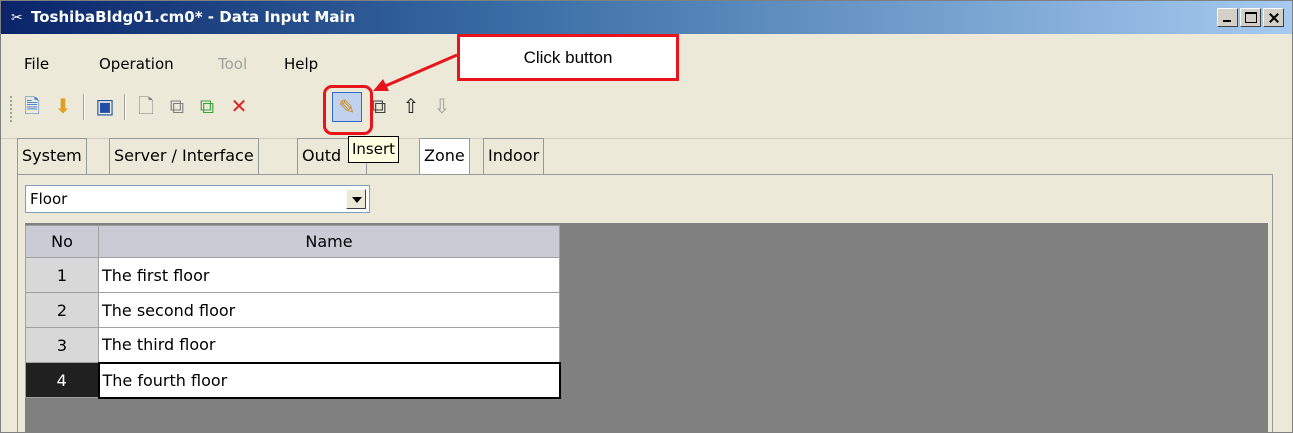 This screenshot has height=433, width=1293. Describe the element at coordinates (301, 64) in the screenshot. I see `menu-help: Help` at that location.